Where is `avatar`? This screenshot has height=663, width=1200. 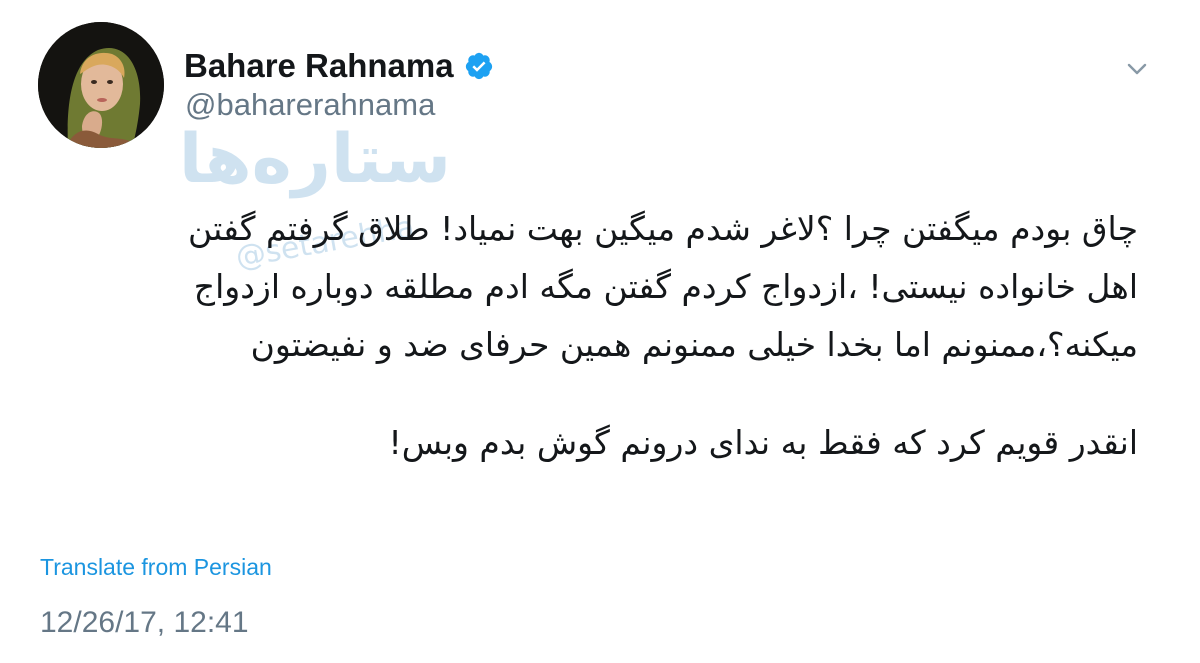
avatar is located at coordinates (101, 85).